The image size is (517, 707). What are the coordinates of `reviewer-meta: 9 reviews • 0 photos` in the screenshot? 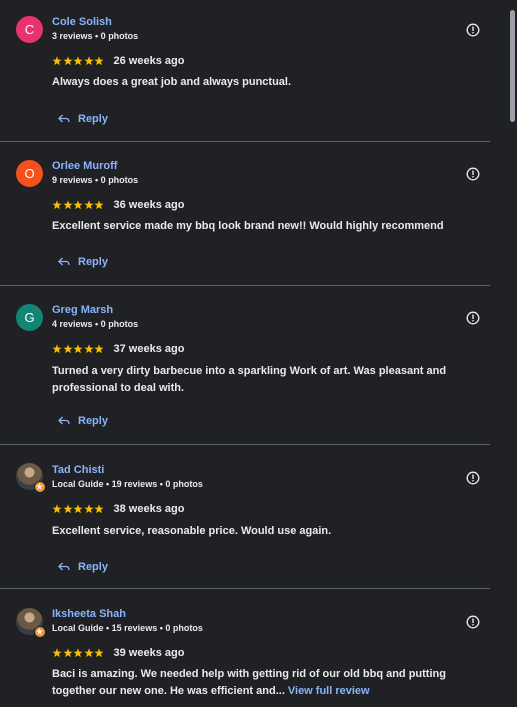 It's located at (95, 180).